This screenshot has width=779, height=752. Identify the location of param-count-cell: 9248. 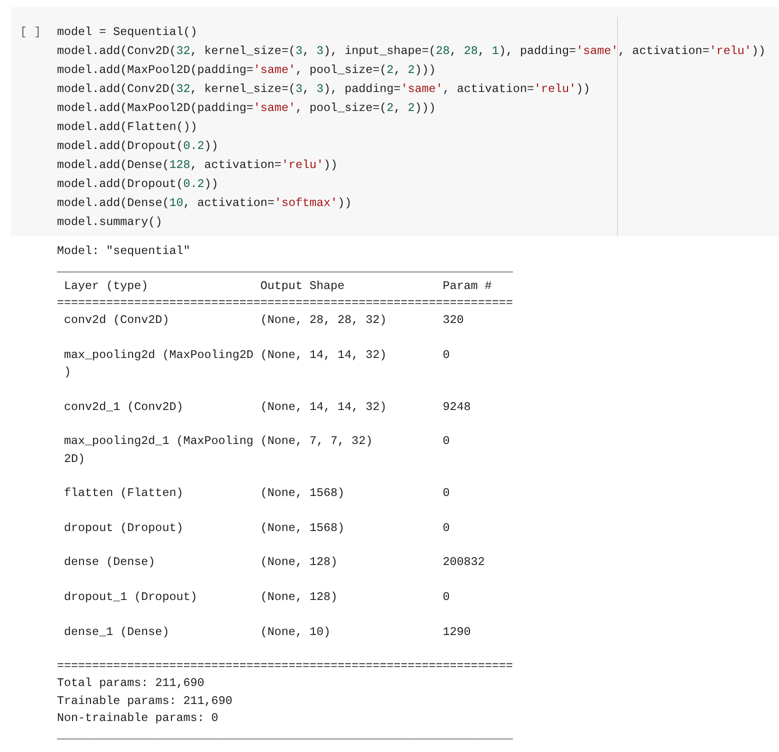
(456, 407).